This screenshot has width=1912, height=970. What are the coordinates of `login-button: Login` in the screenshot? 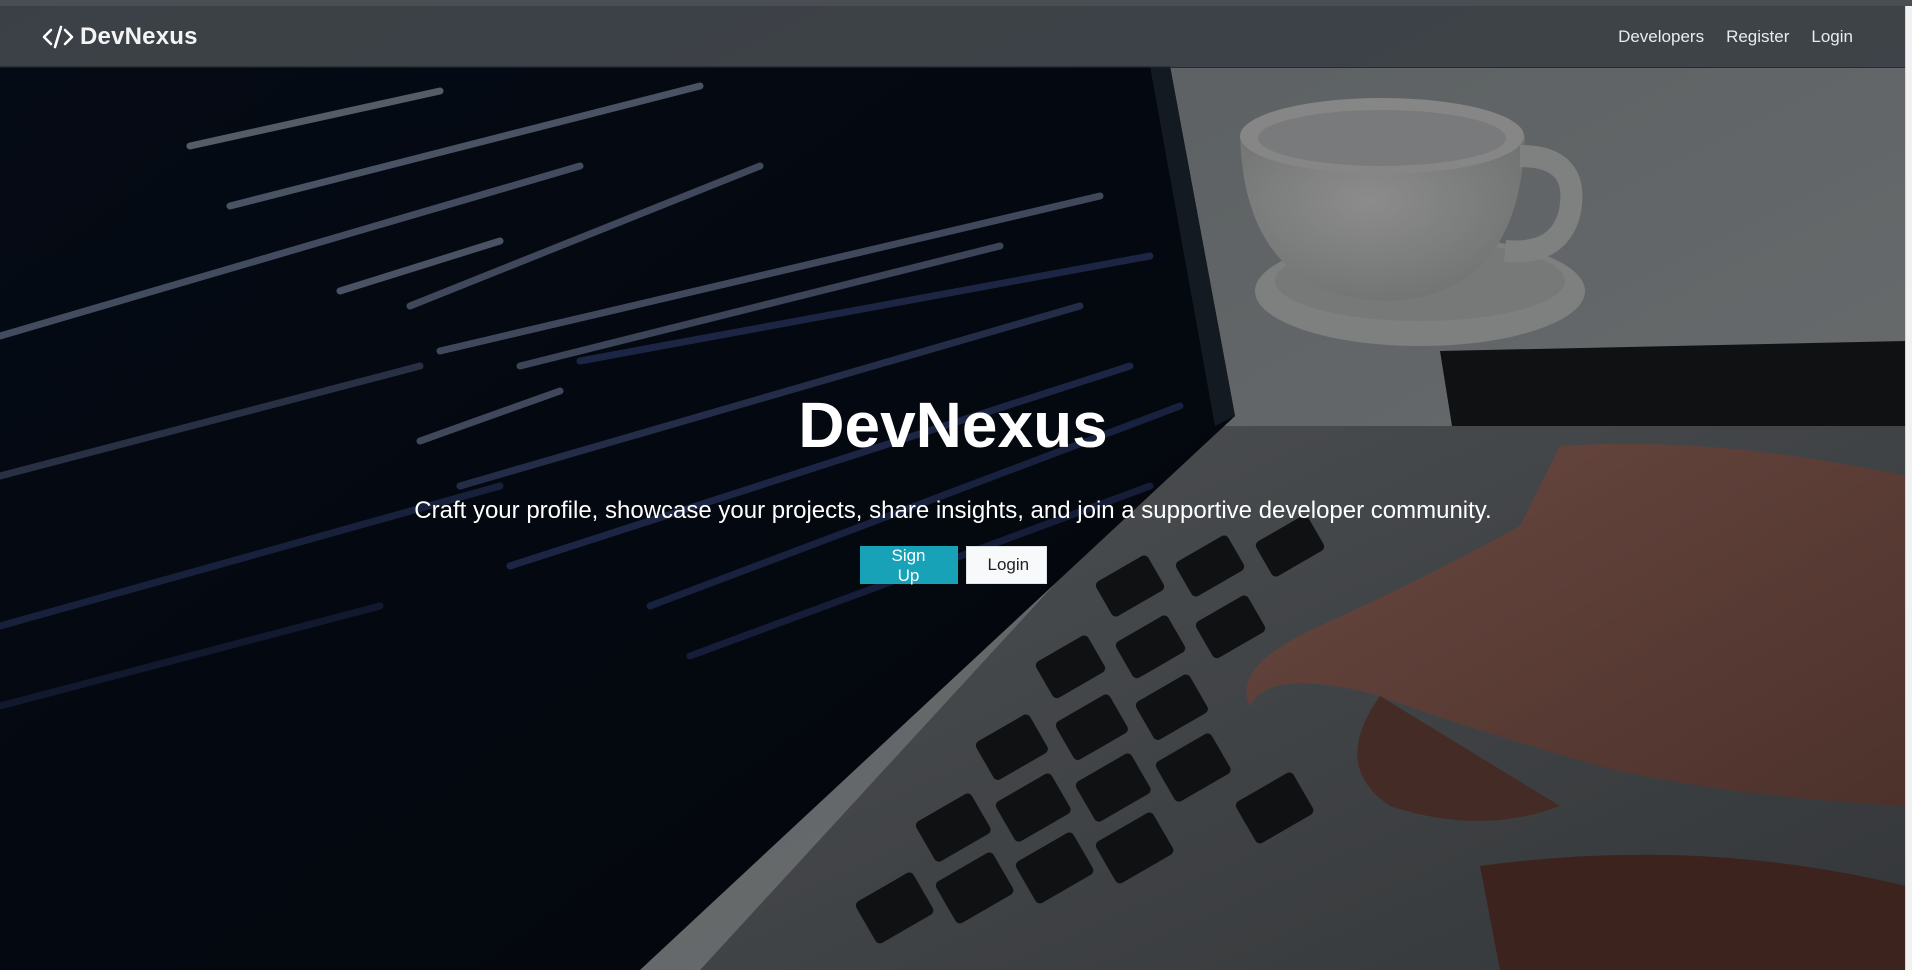 It's located at (1006, 565).